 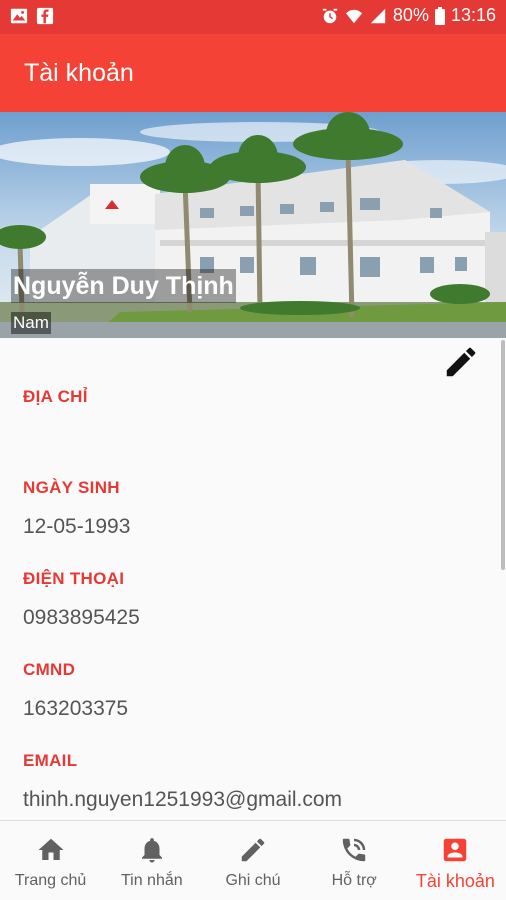 I want to click on nav-home: Trang chủ, so click(x=50, y=860).